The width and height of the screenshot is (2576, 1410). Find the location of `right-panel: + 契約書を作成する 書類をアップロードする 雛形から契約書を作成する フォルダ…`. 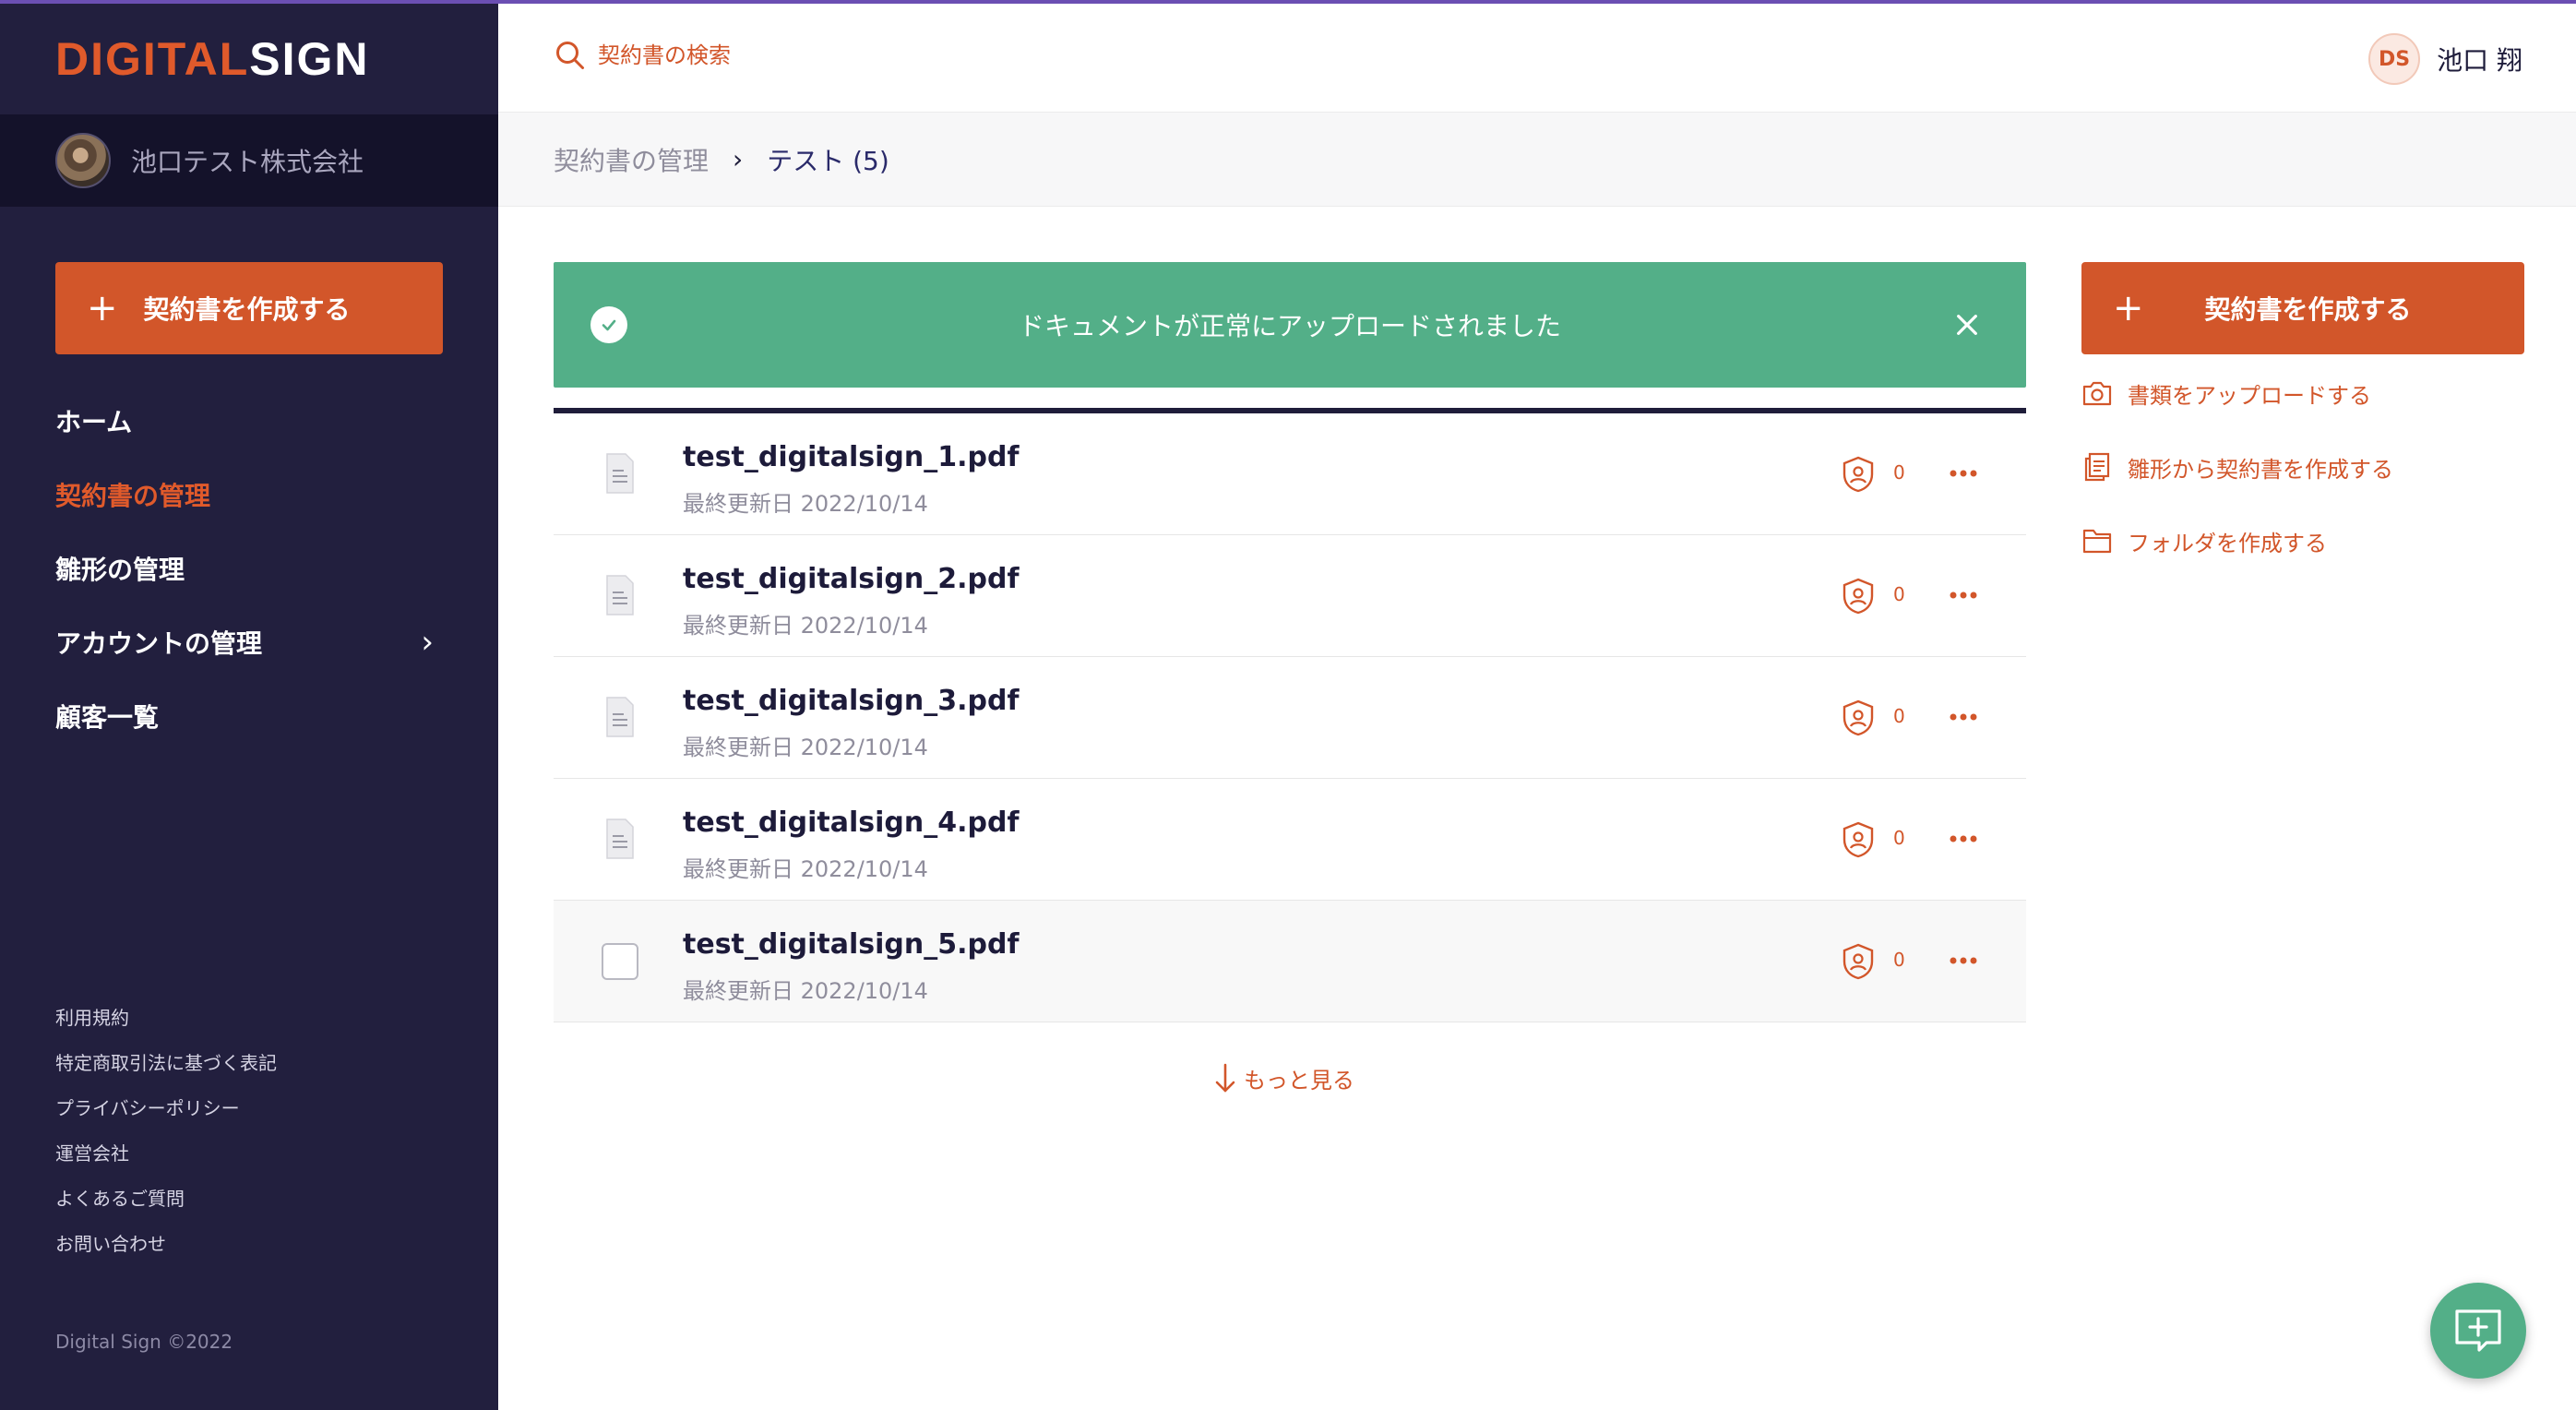

right-panel: + 契約書を作成する 書類をアップロードする 雛形から契約書を作成する フォルダ… is located at coordinates (2302, 420).